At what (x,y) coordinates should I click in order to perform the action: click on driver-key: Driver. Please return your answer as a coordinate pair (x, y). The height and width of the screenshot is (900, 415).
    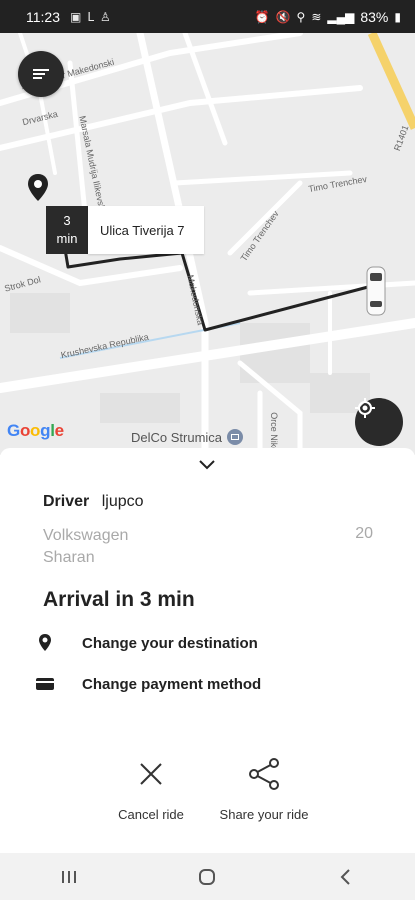
    Looking at the image, I should click on (66, 501).